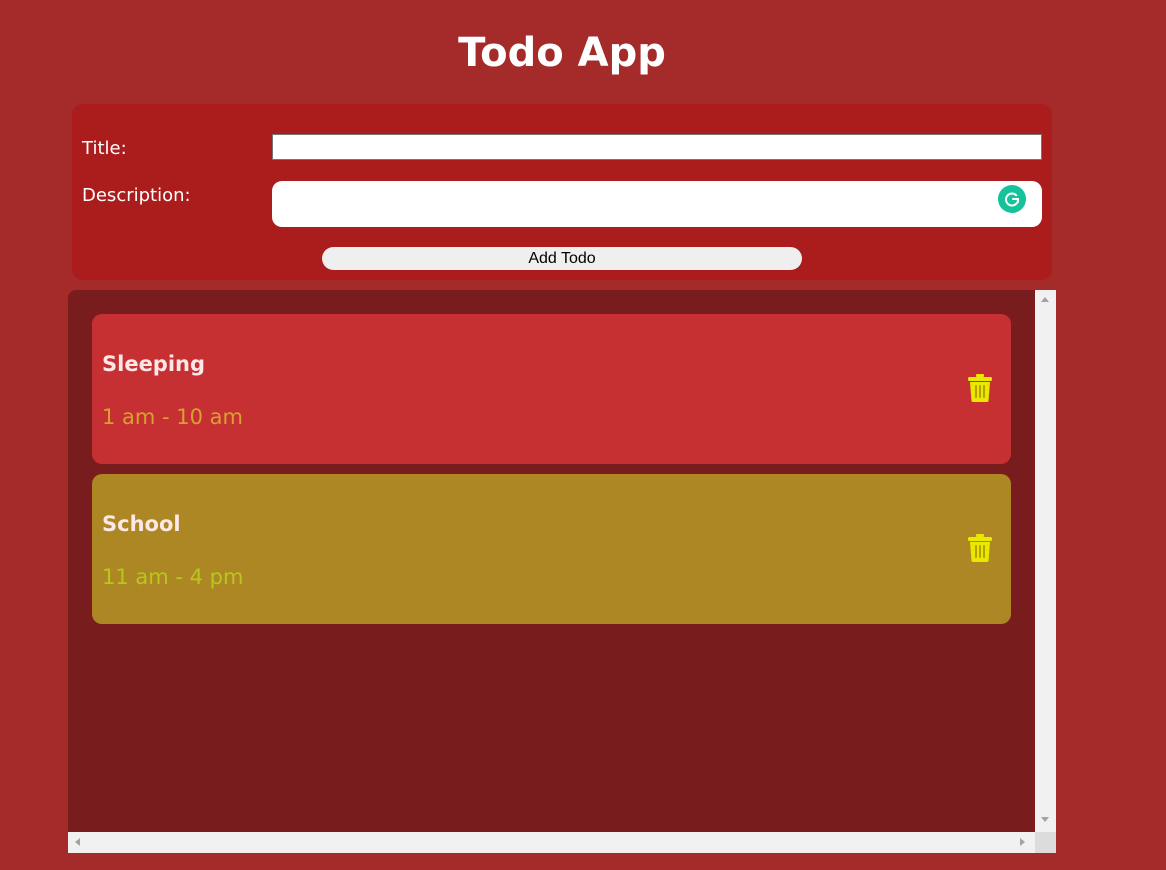 Image resolution: width=1166 pixels, height=870 pixels. I want to click on todo-item: Sleeping 1 am - 10 am, so click(551, 389).